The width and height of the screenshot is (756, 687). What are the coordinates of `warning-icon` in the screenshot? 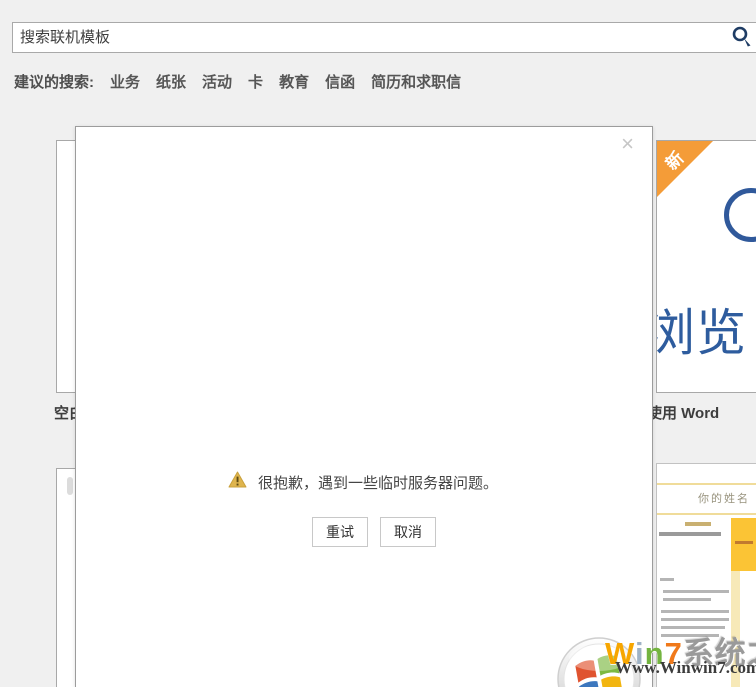 It's located at (237, 482).